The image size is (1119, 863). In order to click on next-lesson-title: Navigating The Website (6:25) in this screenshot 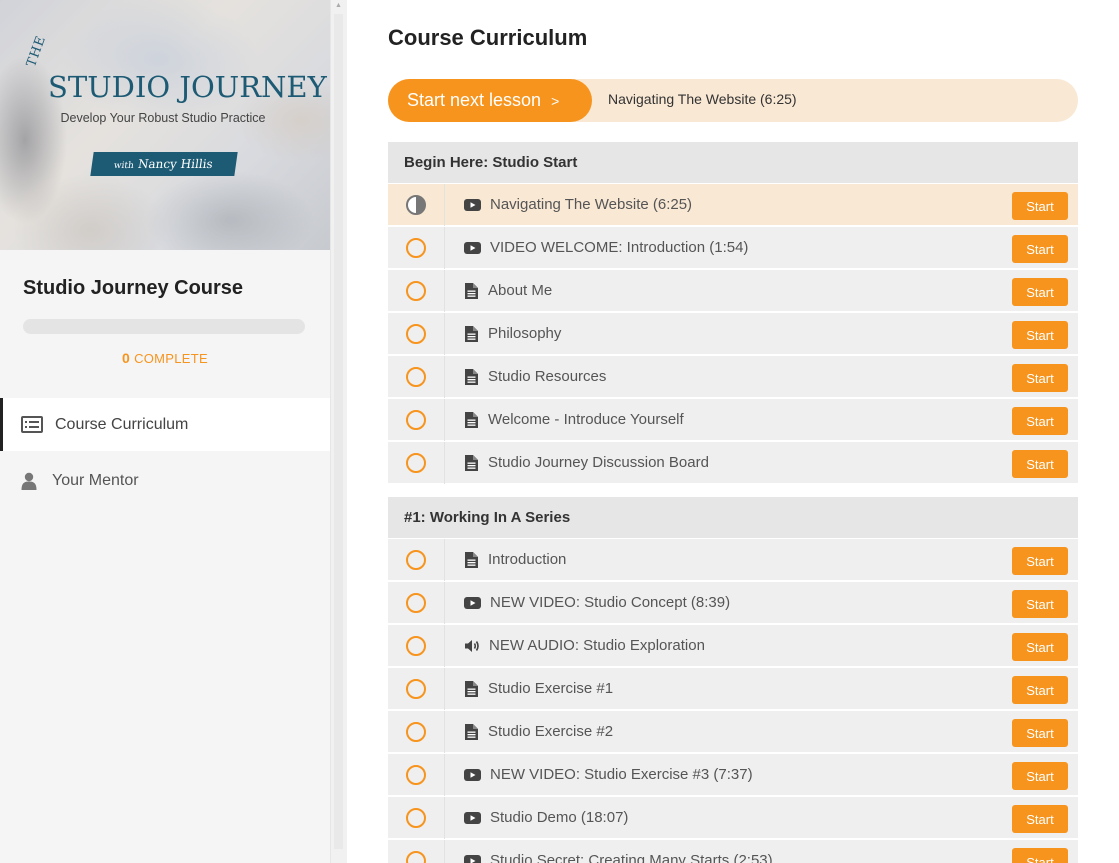, I will do `click(702, 99)`.